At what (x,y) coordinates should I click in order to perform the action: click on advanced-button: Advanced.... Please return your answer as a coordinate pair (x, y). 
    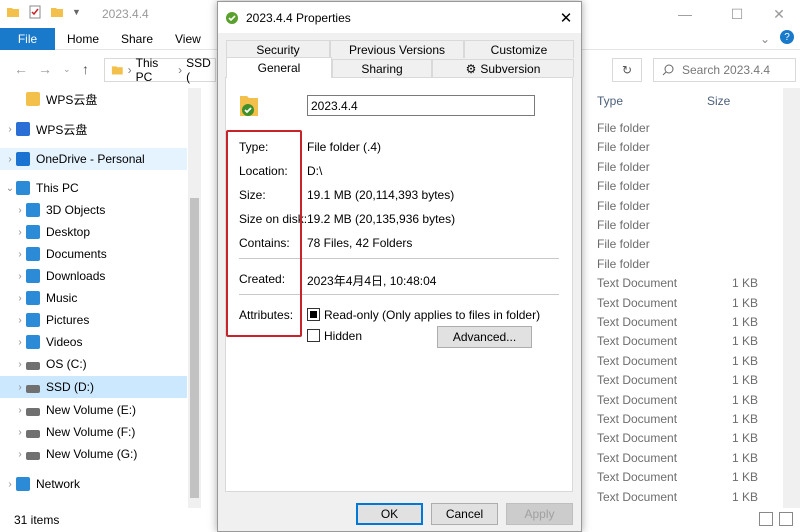
    Looking at the image, I should click on (484, 337).